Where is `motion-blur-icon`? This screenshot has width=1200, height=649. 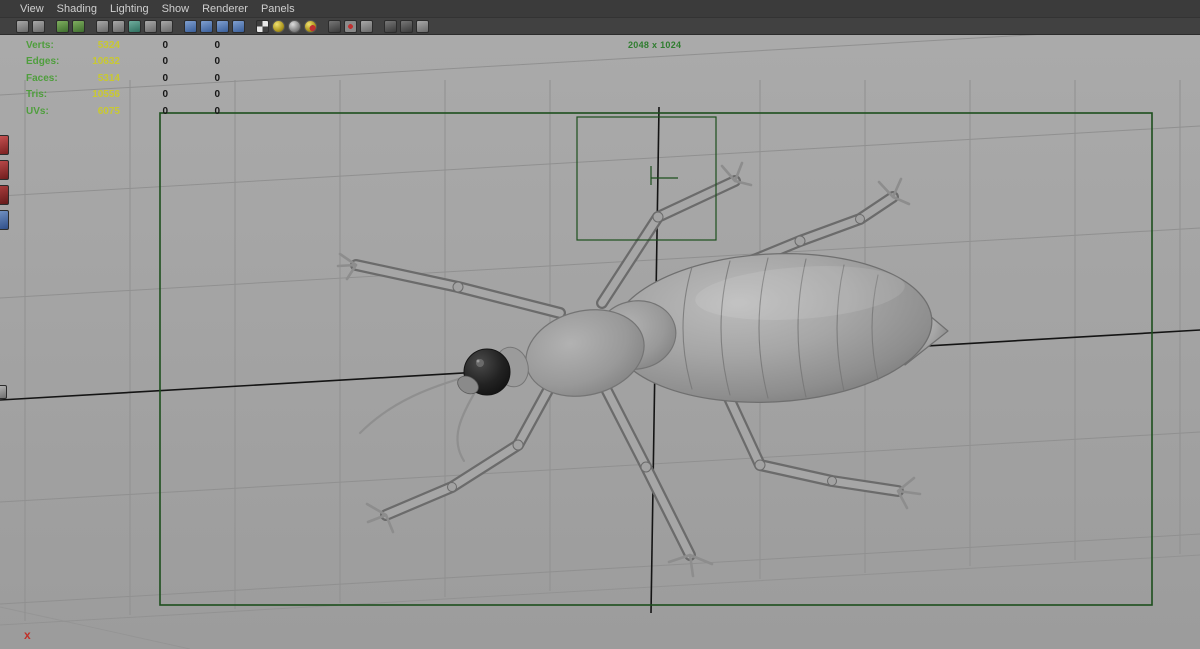 motion-blur-icon is located at coordinates (366, 26).